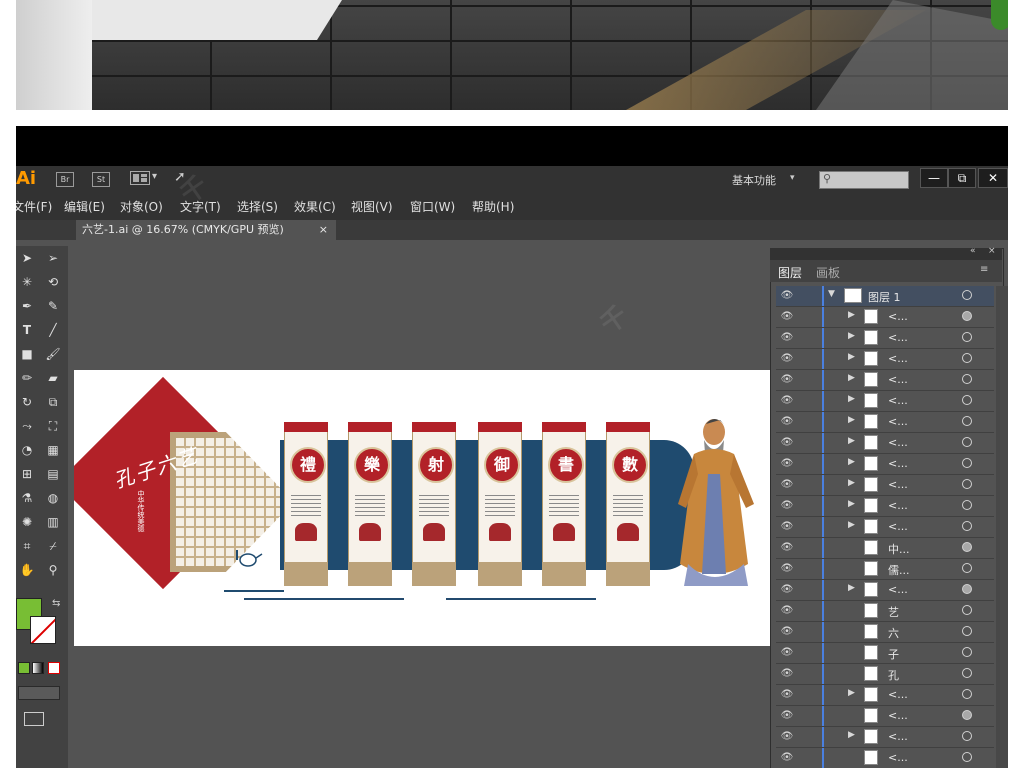 Image resolution: width=1024 pixels, height=768 pixels. I want to click on none-mode-icon, so click(54, 668).